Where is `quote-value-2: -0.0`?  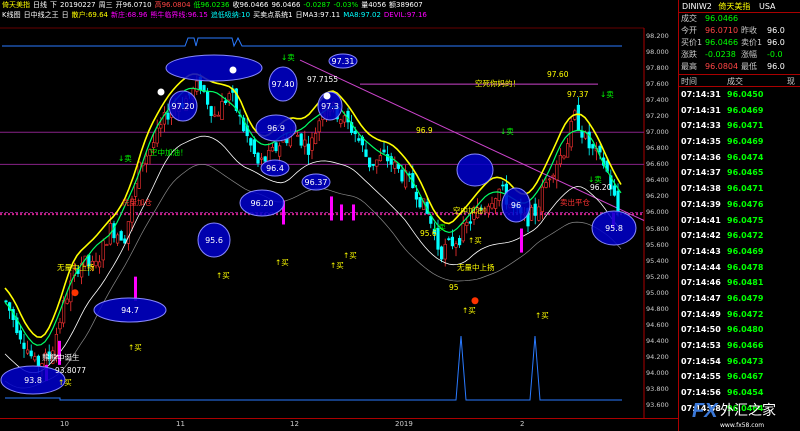 quote-value-2: -0.0 is located at coordinates (775, 54).